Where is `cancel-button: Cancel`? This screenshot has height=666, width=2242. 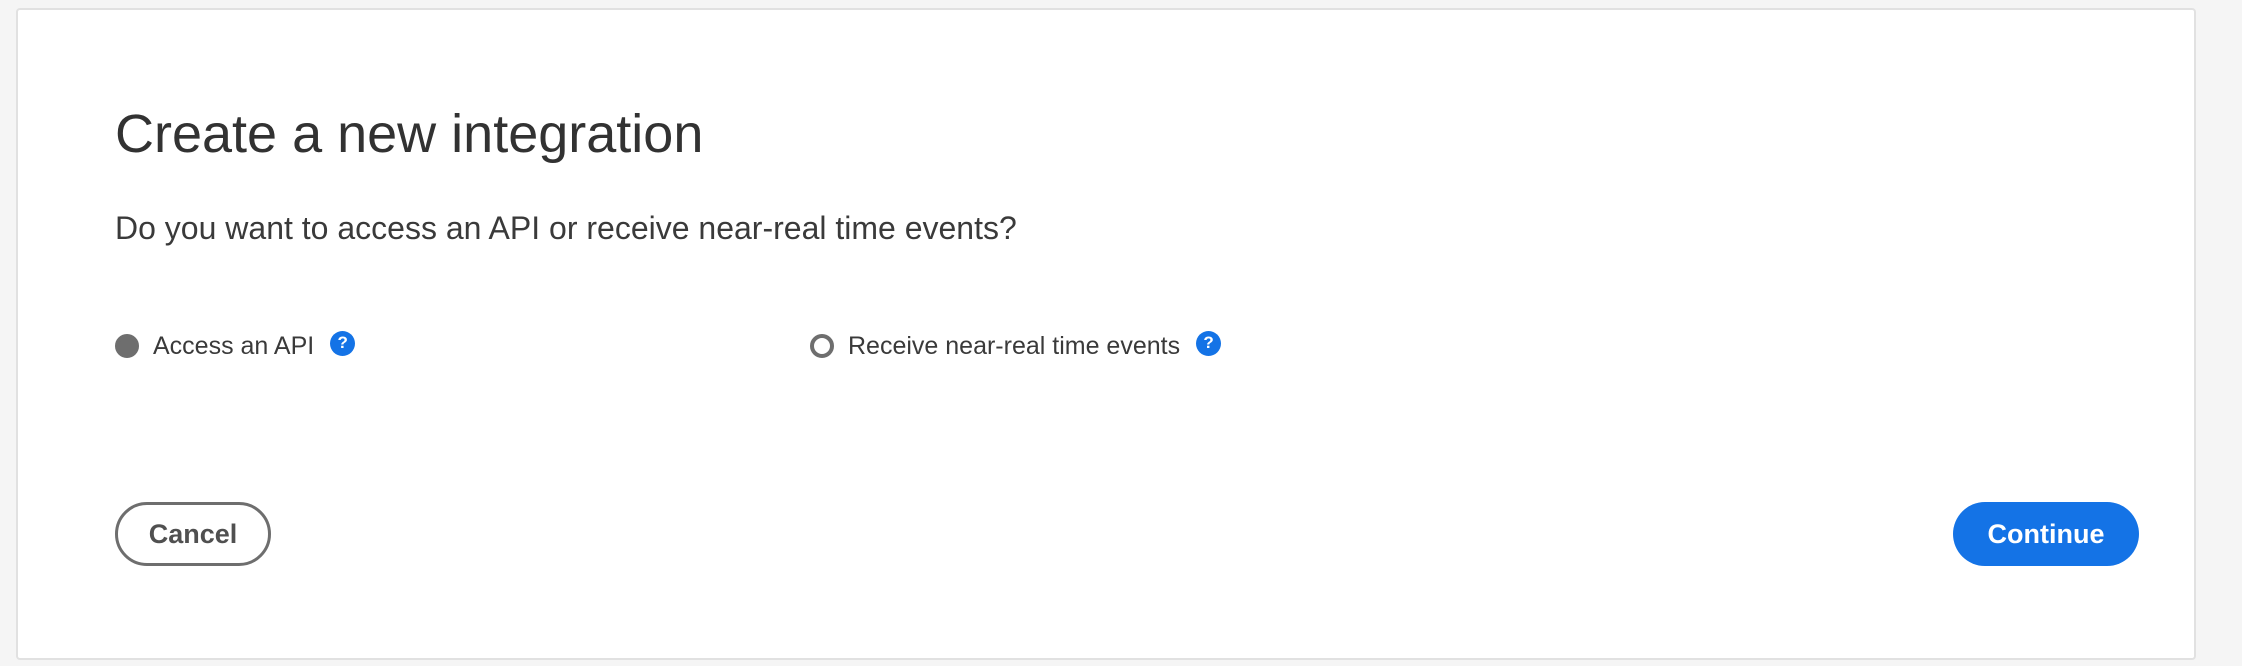 cancel-button: Cancel is located at coordinates (193, 534).